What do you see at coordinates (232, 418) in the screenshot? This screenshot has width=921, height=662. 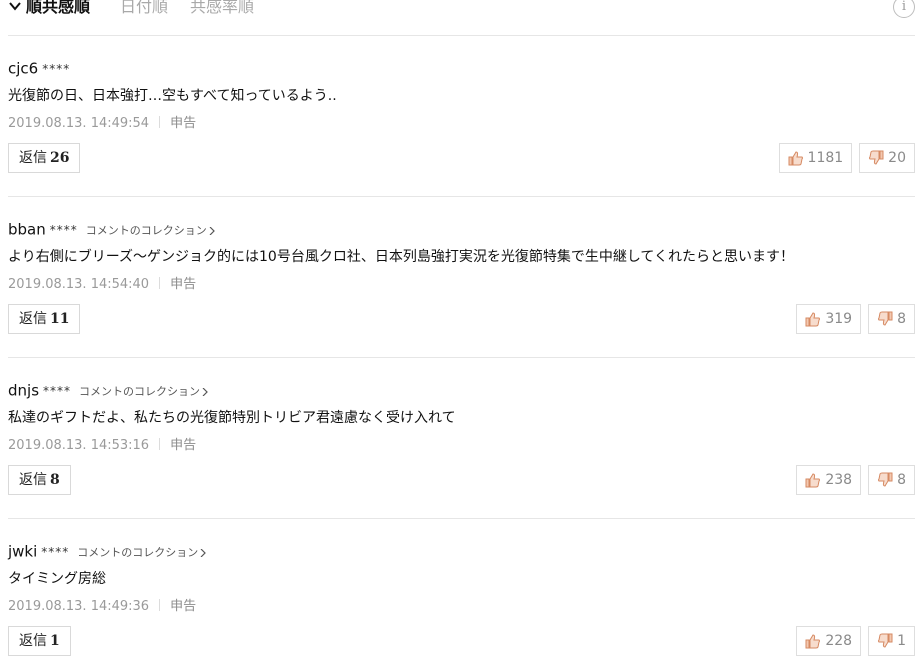 I see `comment-text: 私達のギフトだよ、私たちの光復節特別トリビア君遠慮なく受け入れて` at bounding box center [232, 418].